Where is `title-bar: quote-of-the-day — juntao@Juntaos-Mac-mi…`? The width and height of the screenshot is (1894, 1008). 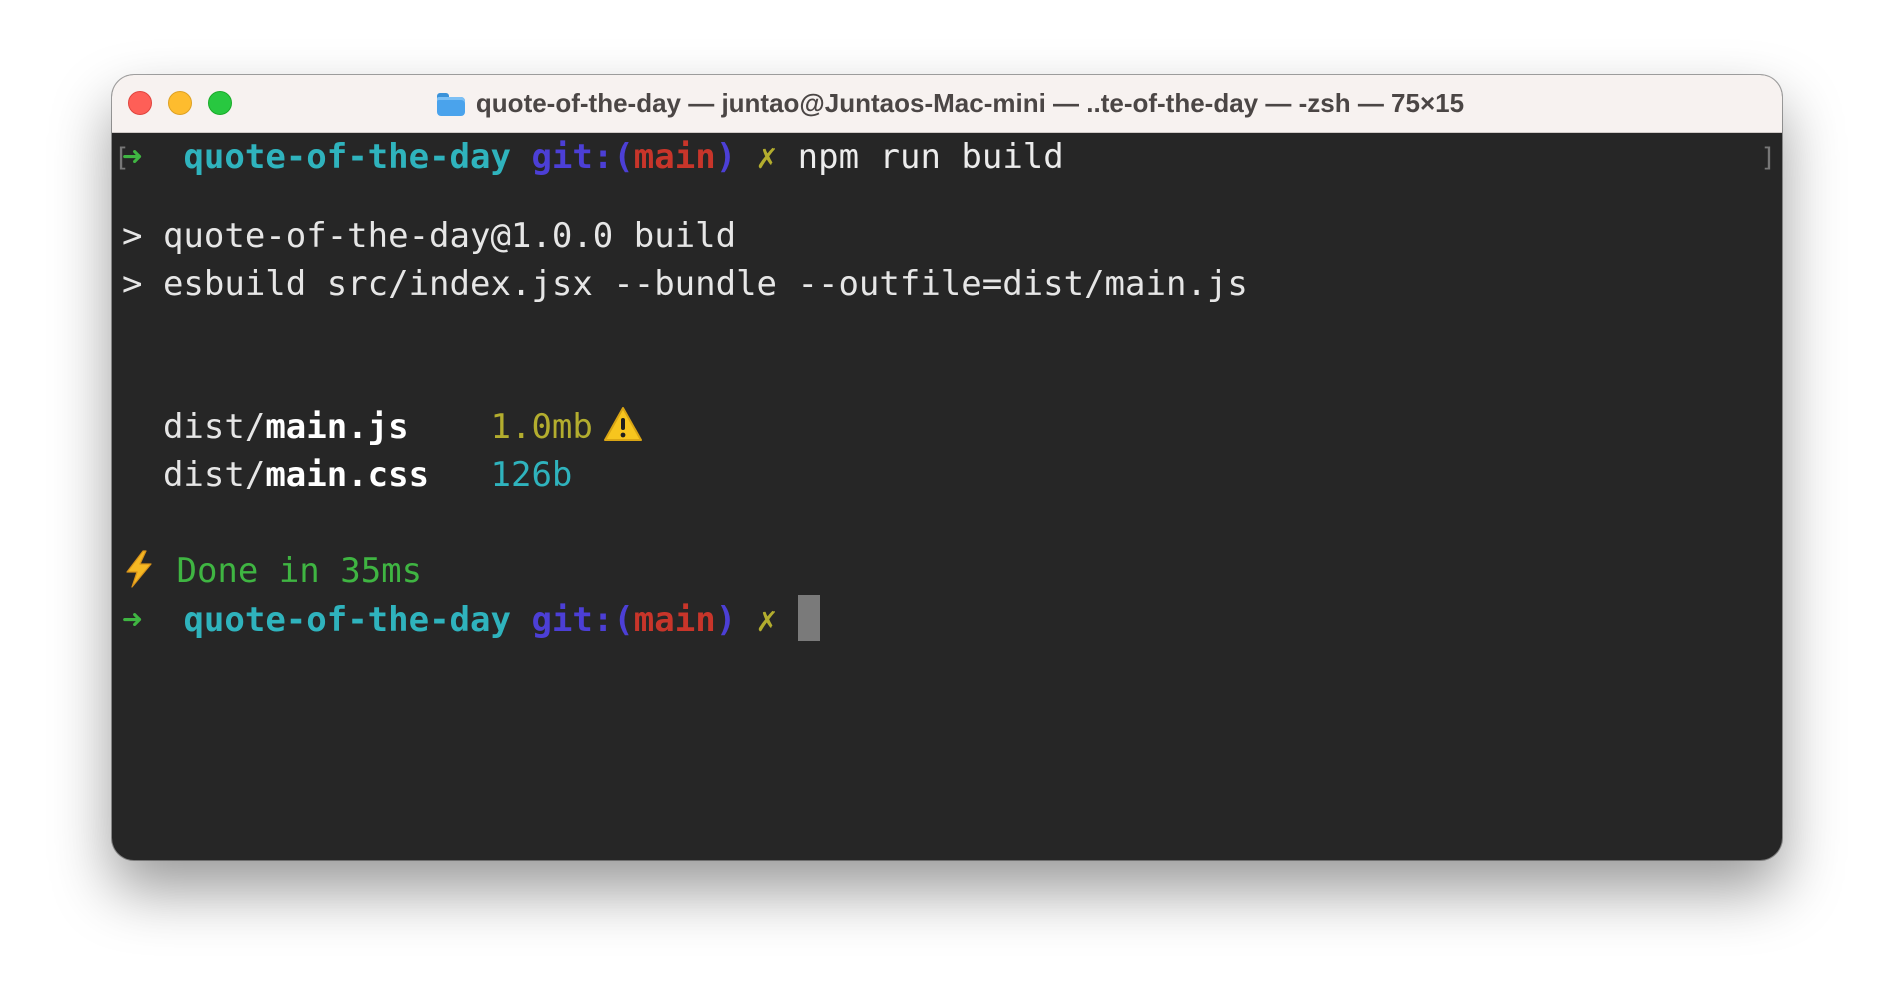 title-bar: quote-of-the-day — juntao@Juntaos-Mac-mi… is located at coordinates (947, 104).